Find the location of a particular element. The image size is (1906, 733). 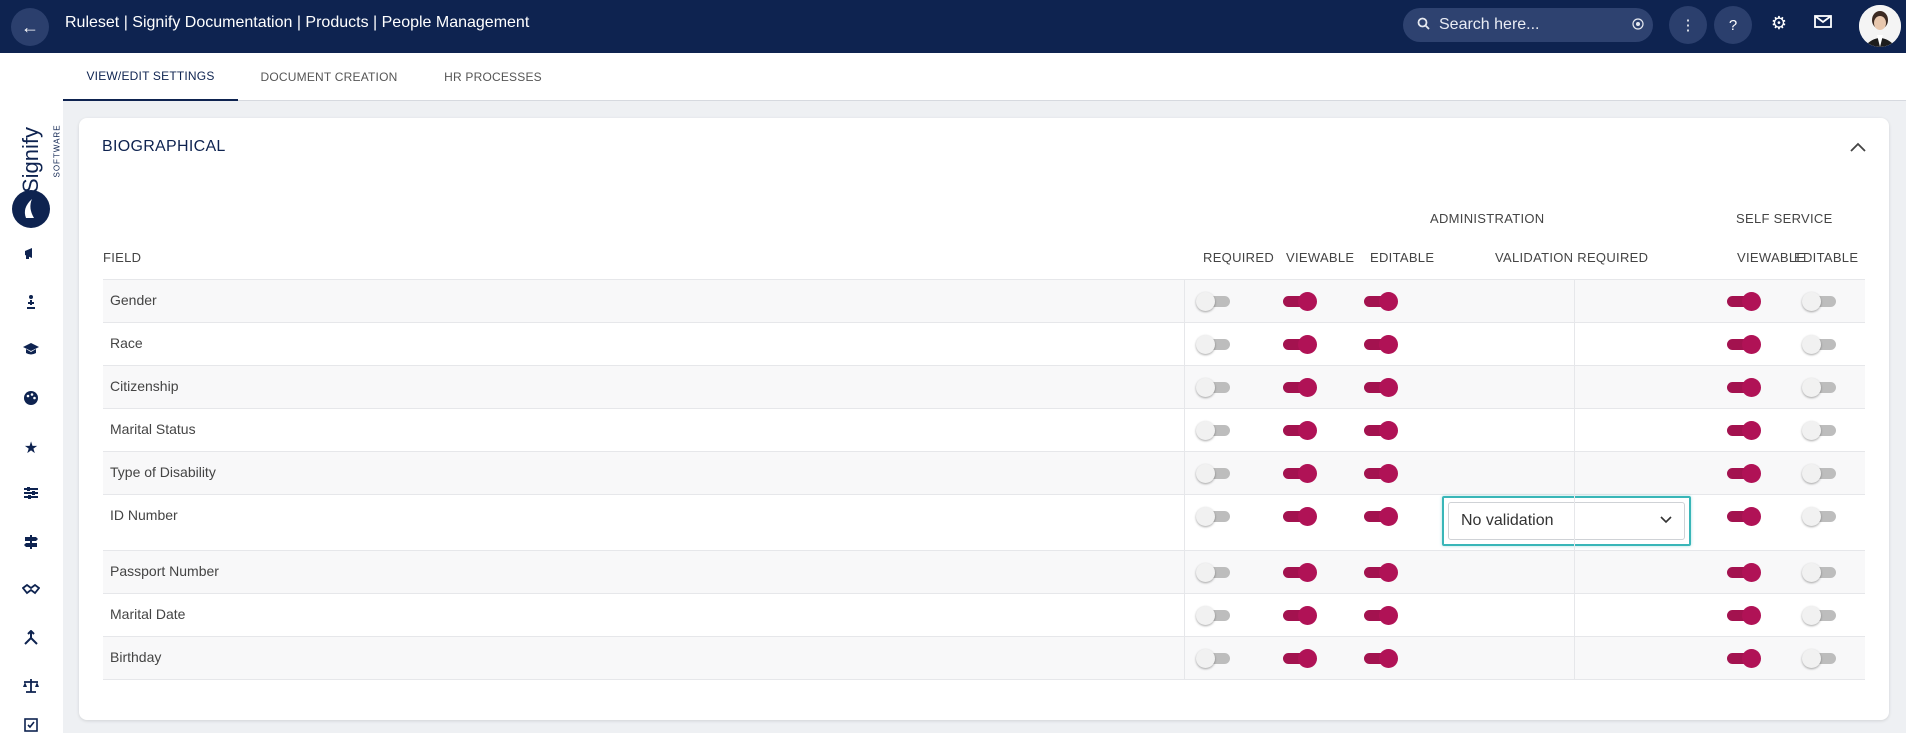

field-label: Birthday is located at coordinates (136, 657).